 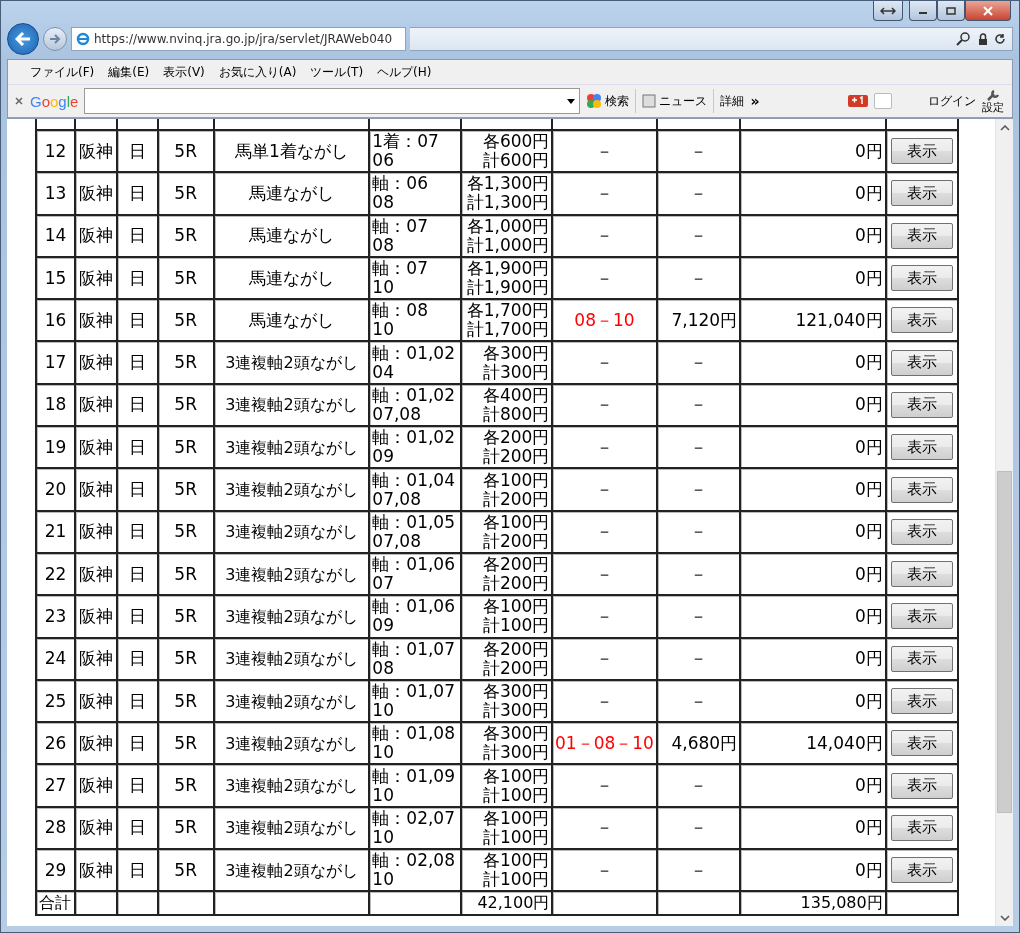 I want to click on refresh-icon, so click(x=1000, y=39).